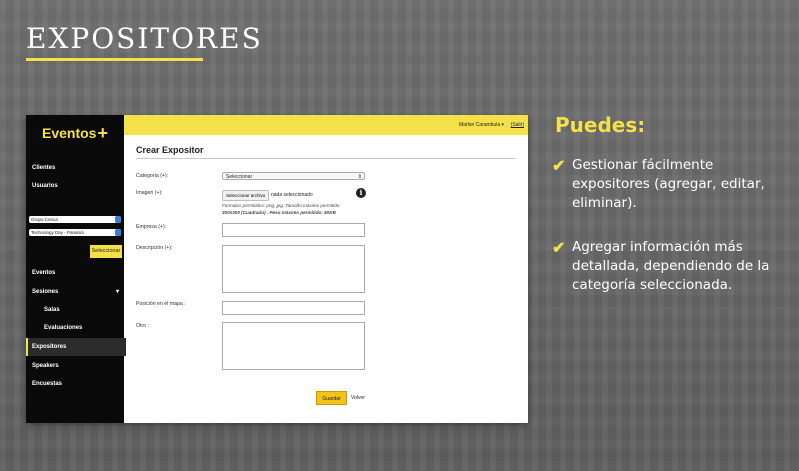 This screenshot has height=471, width=799. I want to click on company-input, so click(293, 230).